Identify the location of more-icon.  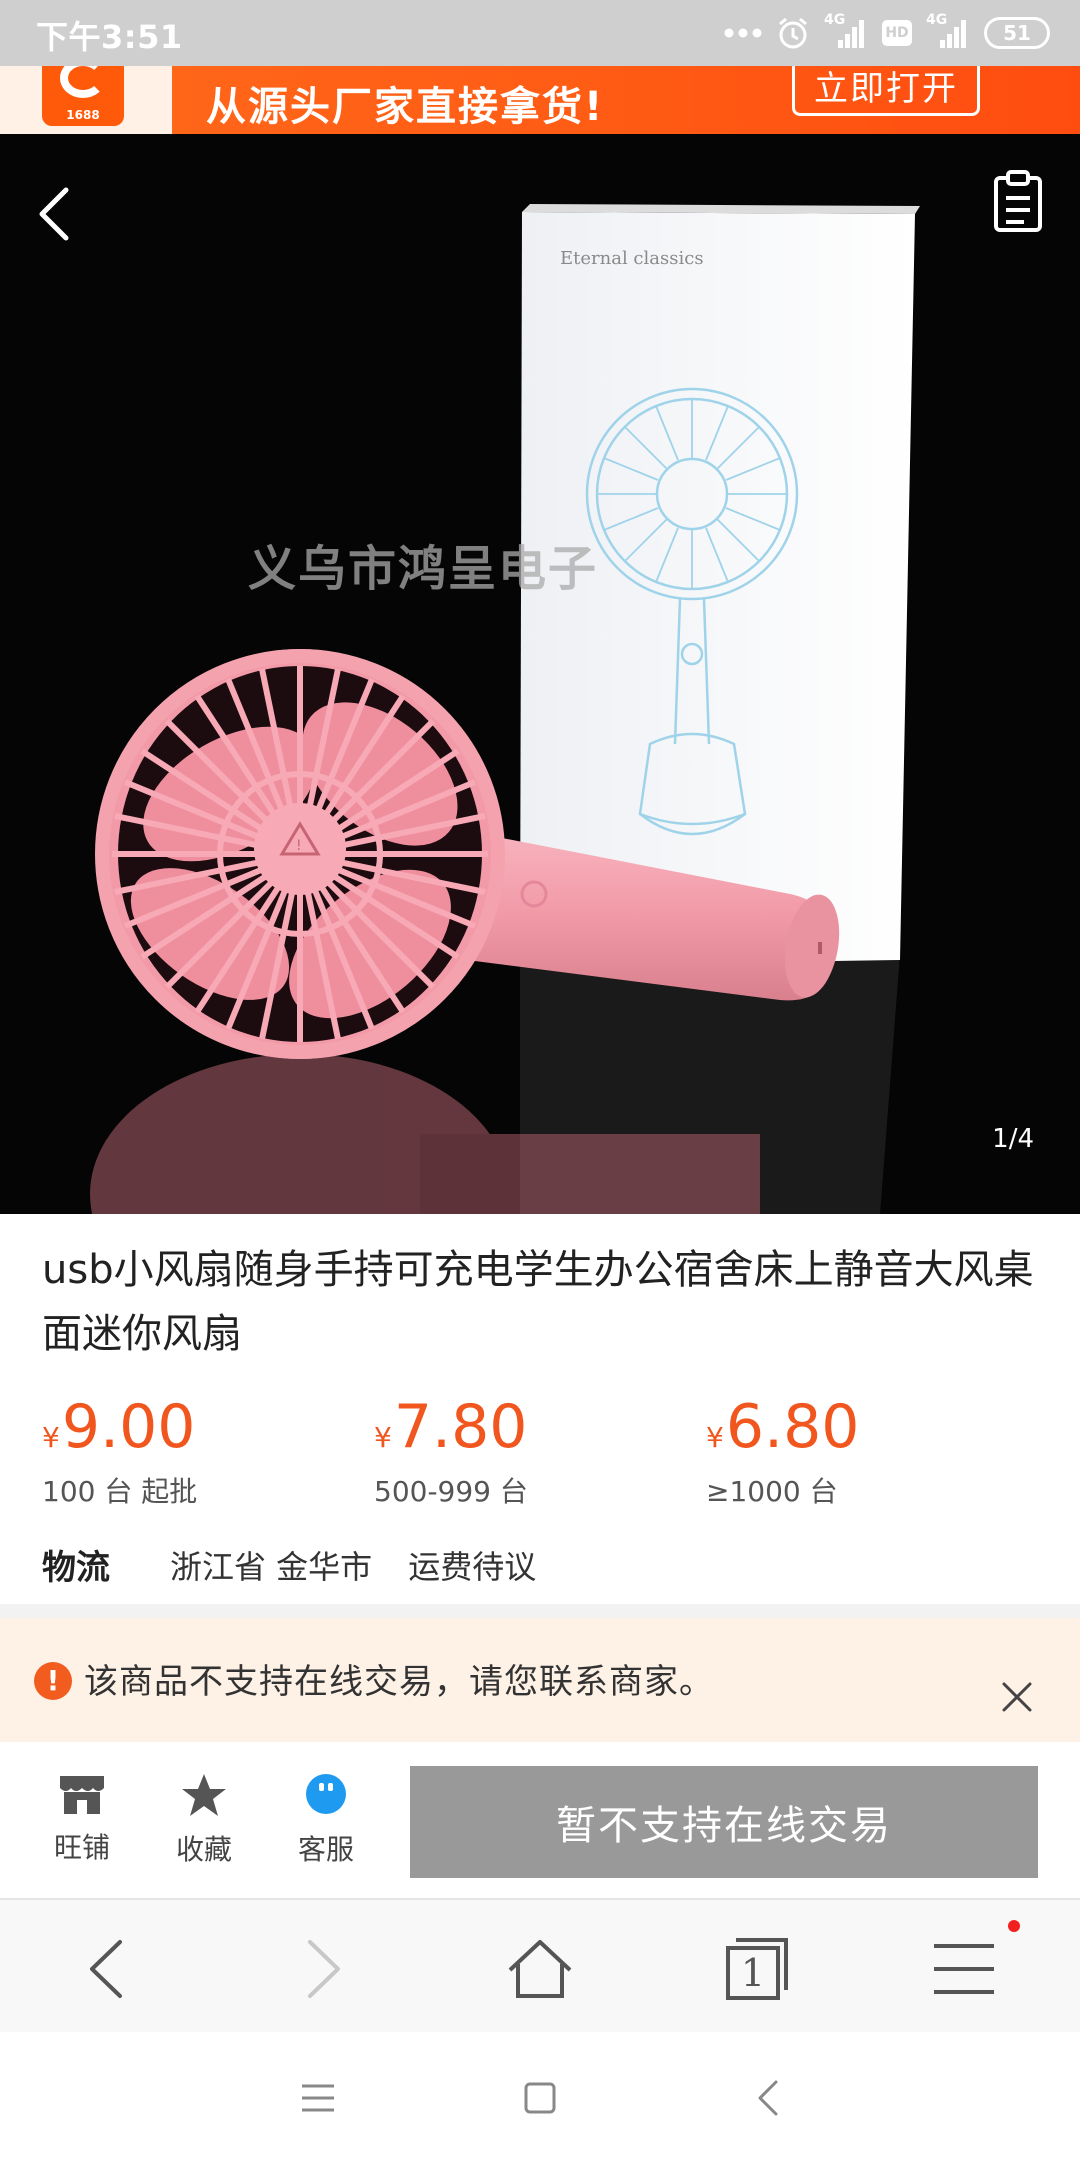
(743, 33).